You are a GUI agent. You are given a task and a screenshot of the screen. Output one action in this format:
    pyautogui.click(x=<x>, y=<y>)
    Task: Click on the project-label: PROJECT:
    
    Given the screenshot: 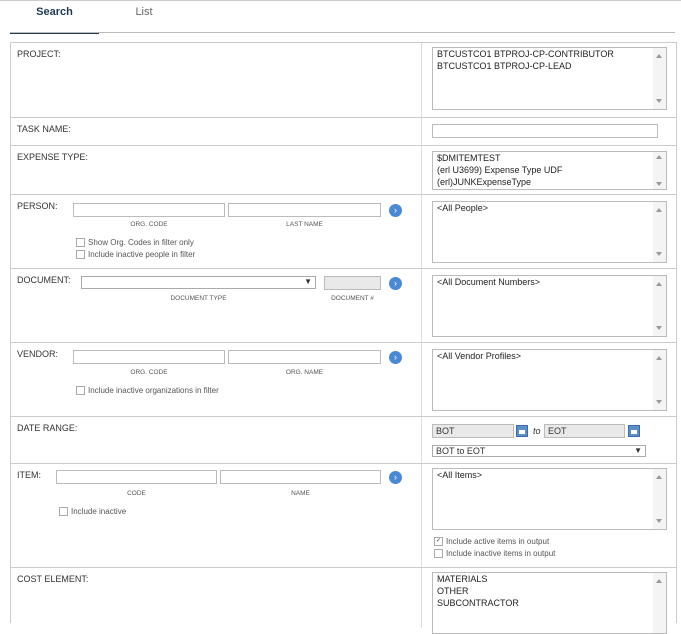 What is the action you would take?
    pyautogui.click(x=39, y=54)
    